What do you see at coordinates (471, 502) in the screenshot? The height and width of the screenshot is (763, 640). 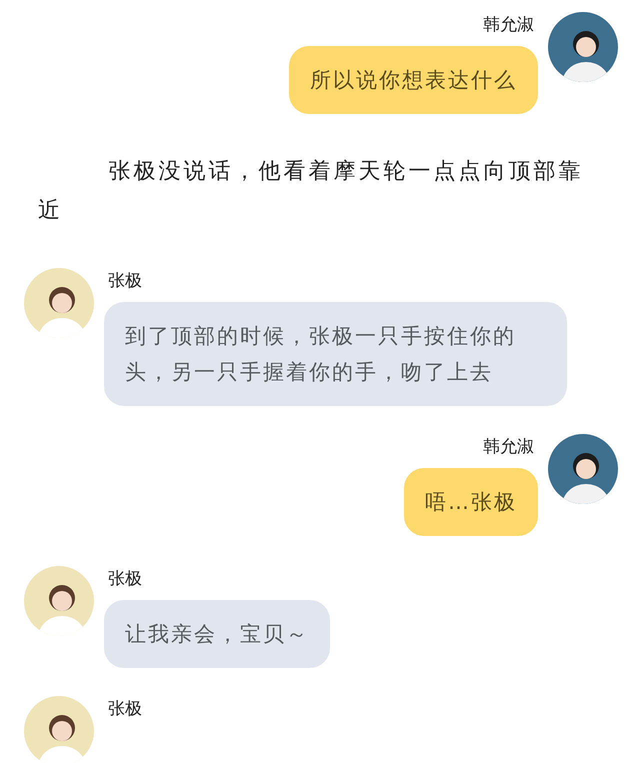 I see `message-bubble: 唔…张极` at bounding box center [471, 502].